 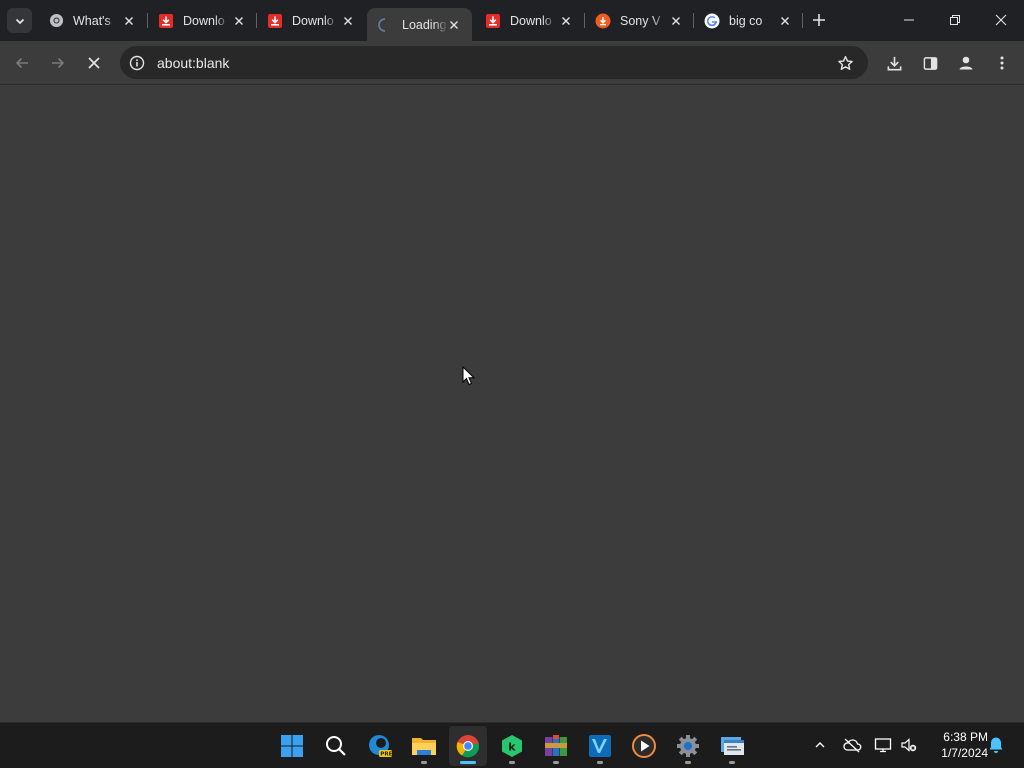 I want to click on loading-spinner-icon, so click(x=385, y=25).